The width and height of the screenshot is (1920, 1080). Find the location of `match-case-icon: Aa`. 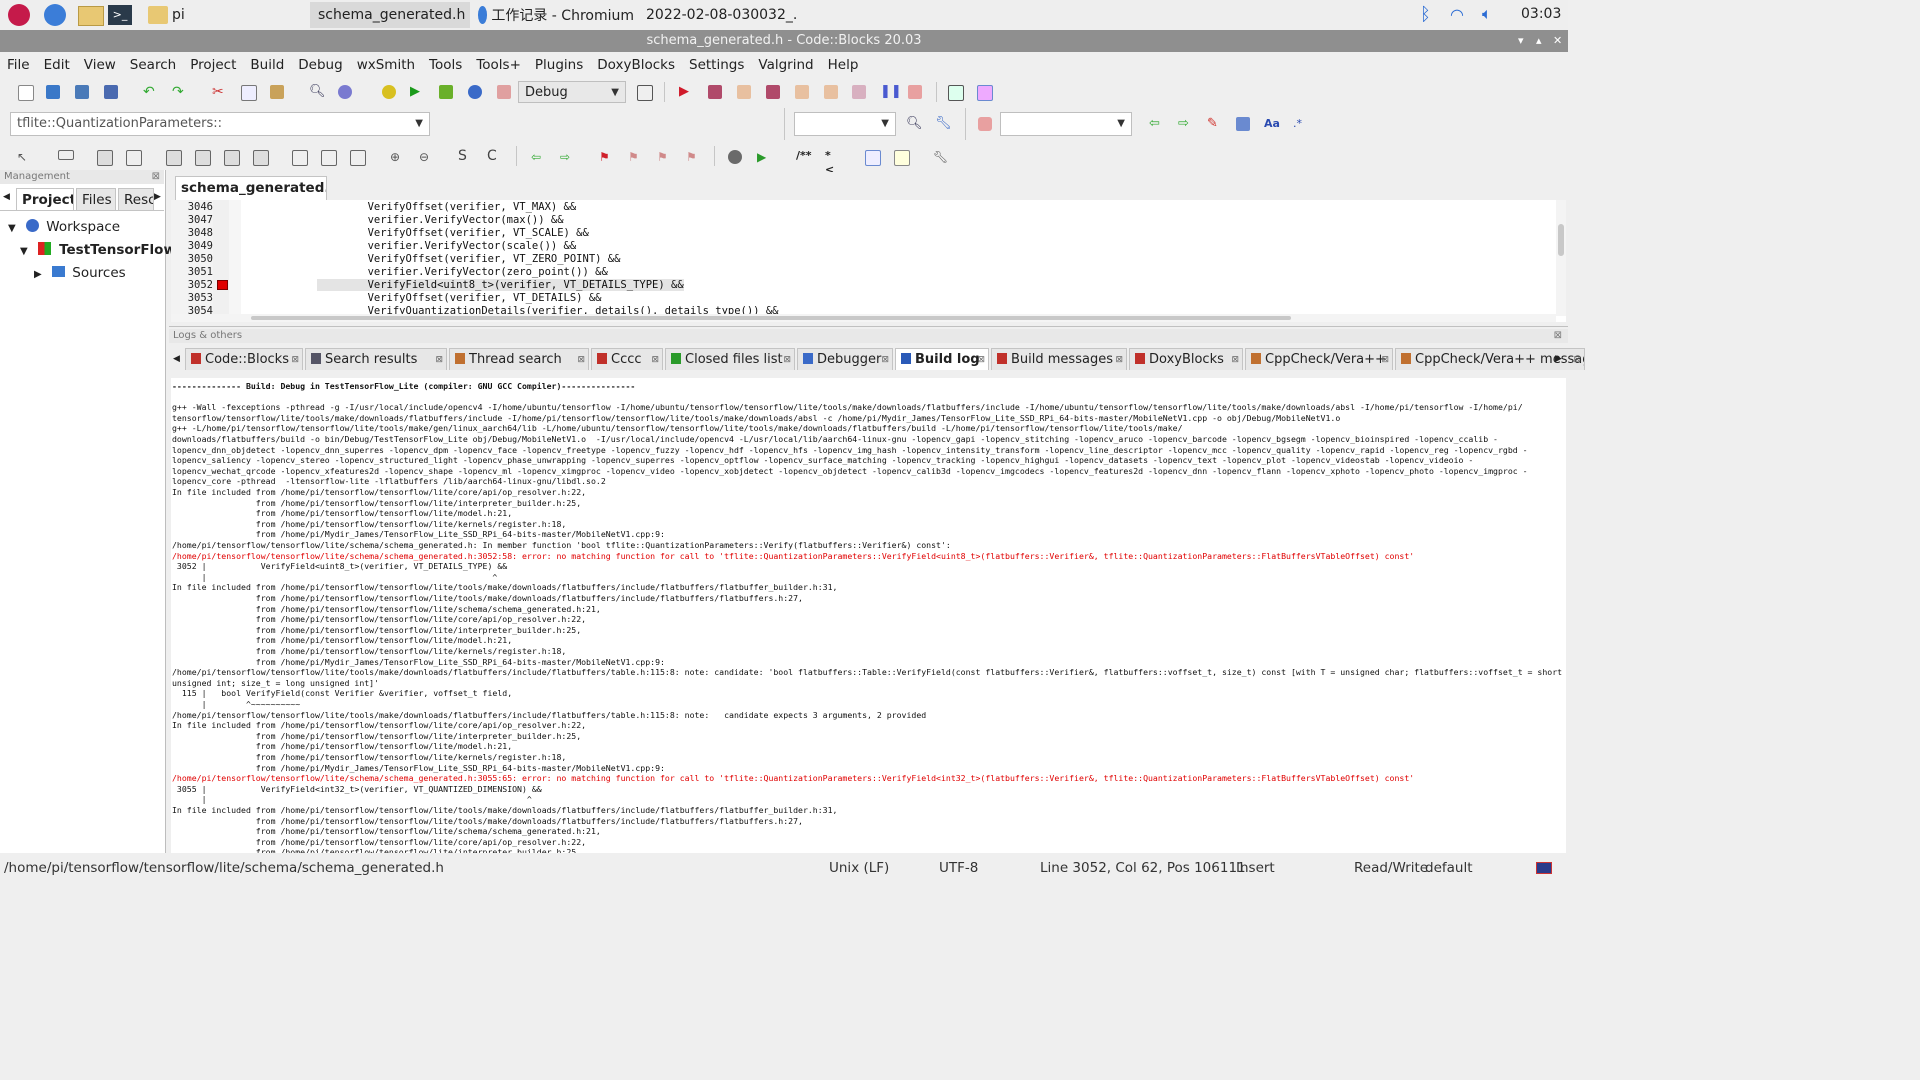

match-case-icon: Aa is located at coordinates (1272, 124).